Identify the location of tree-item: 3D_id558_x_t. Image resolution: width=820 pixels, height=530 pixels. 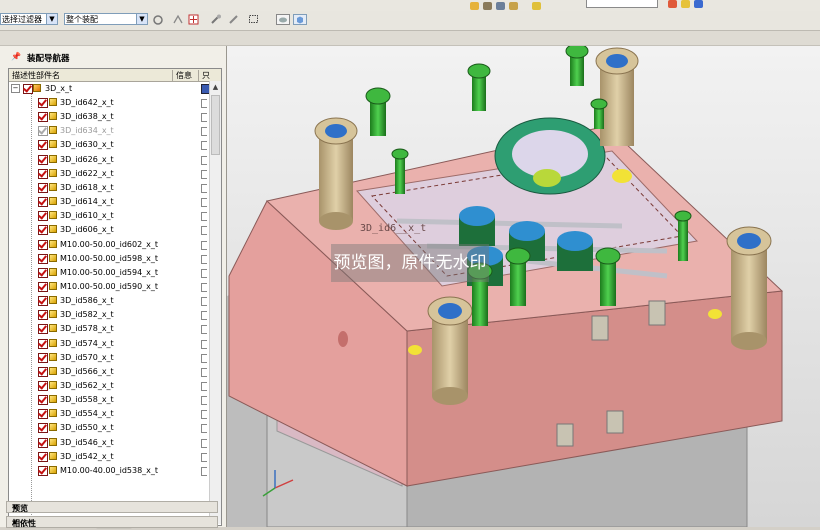
(109, 400).